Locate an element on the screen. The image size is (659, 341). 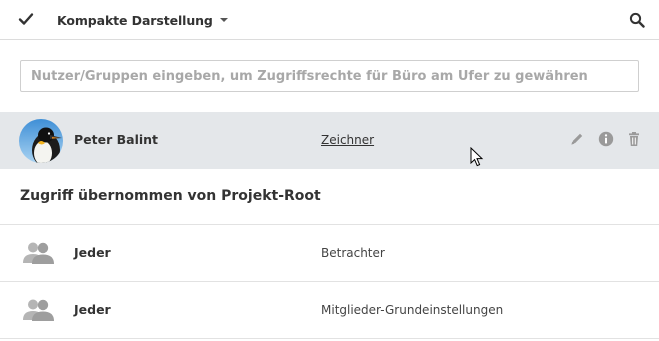
divider is located at coordinates (329, 338).